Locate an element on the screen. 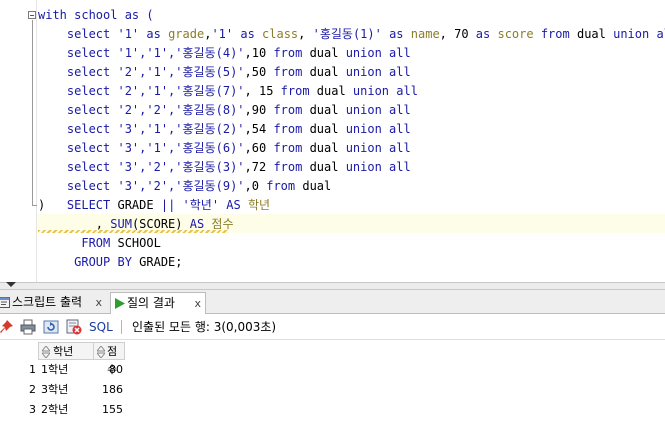 This screenshot has height=433, width=665. code-token: ,72 is located at coordinates (259, 167).